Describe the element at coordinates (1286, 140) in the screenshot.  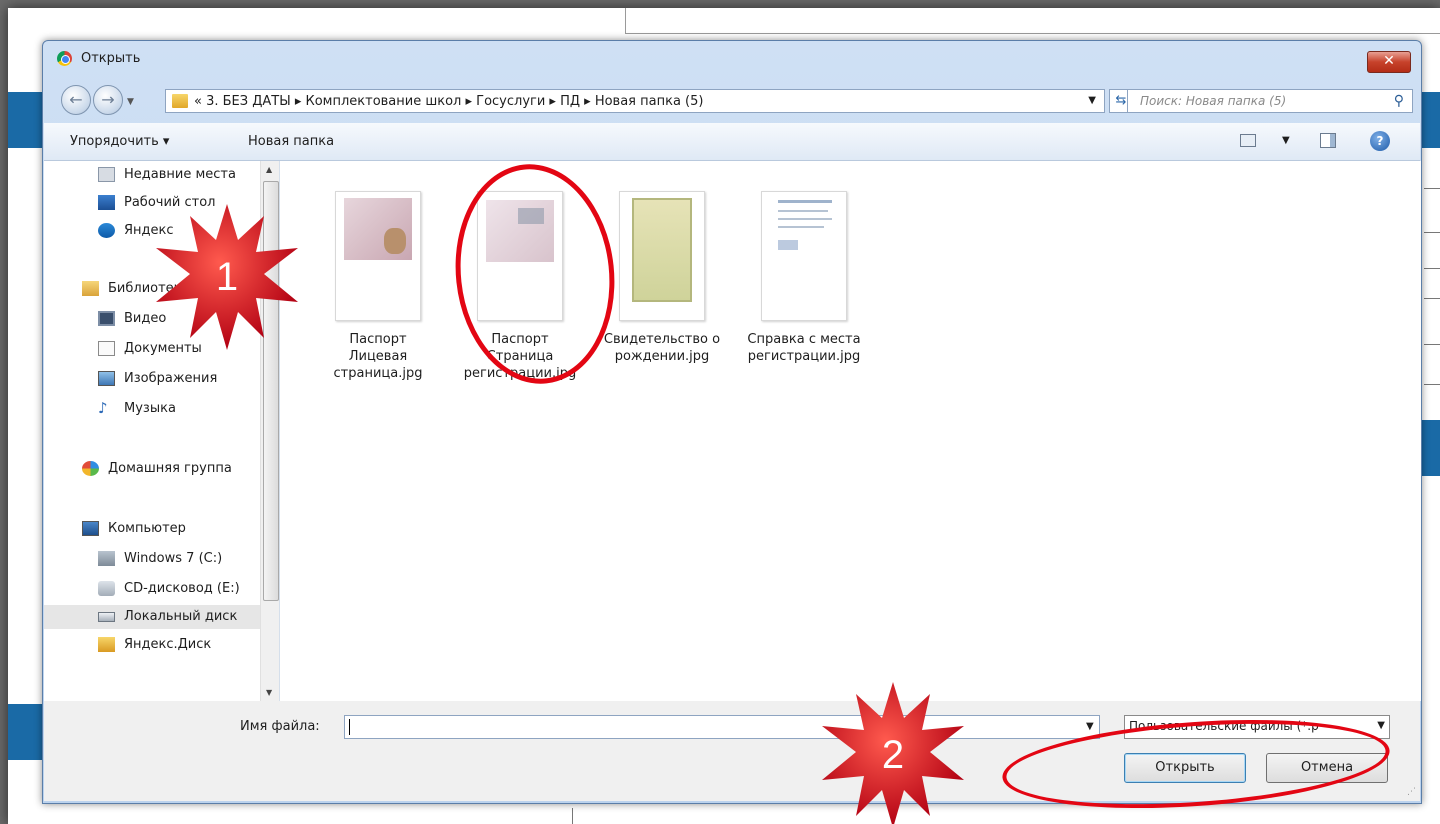
I see `view-dropdown-icon: ▼` at that location.